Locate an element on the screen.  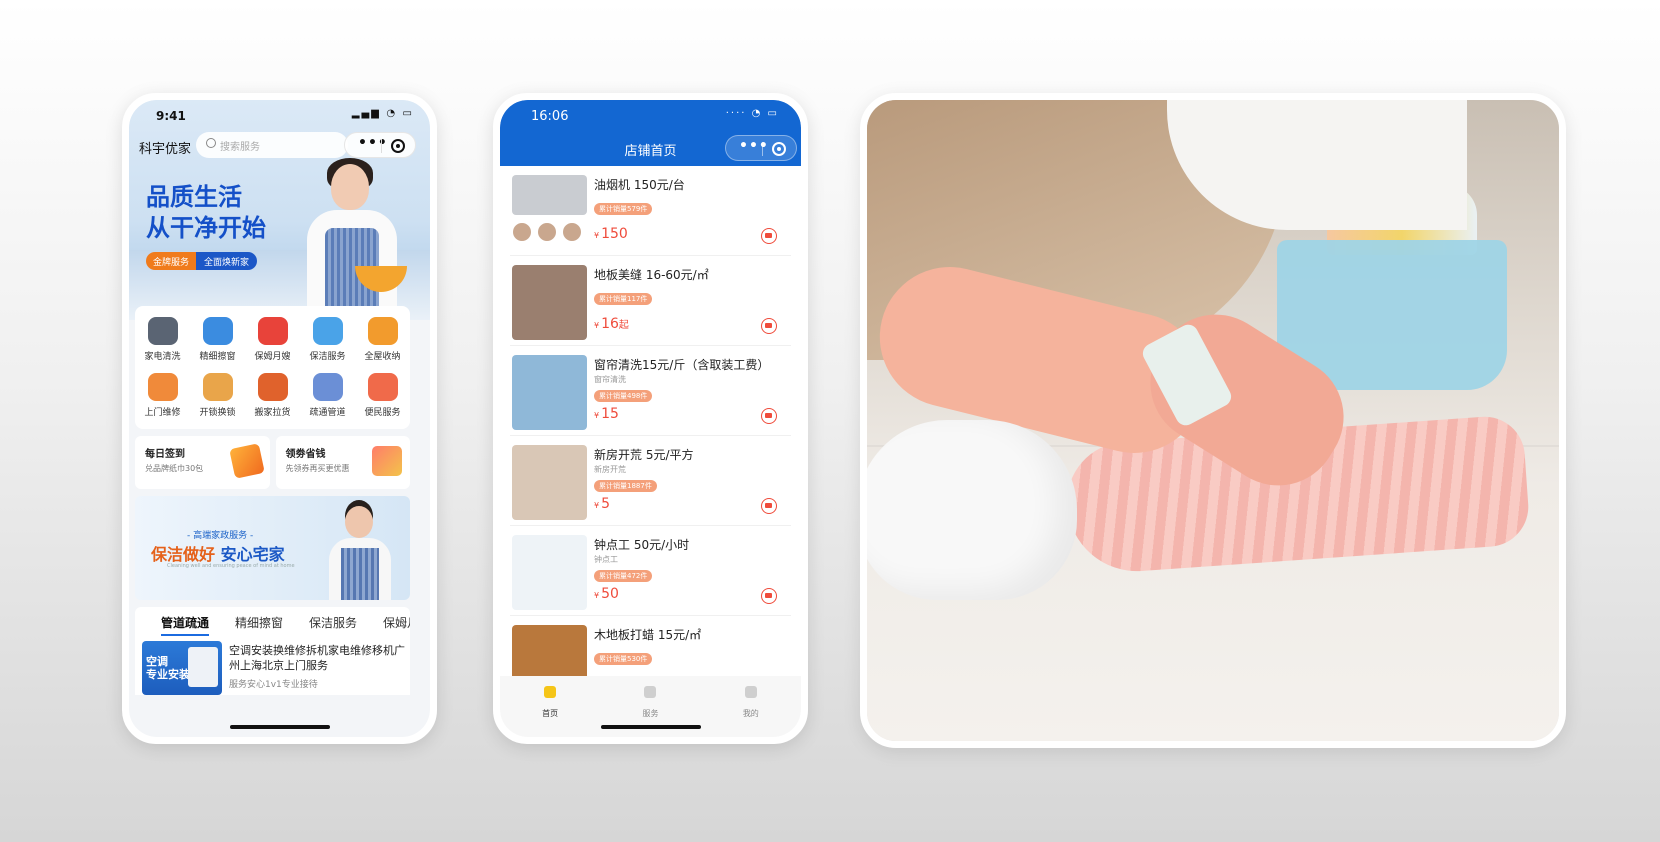
sales-badge: 累计销量530件 is located at coordinates (623, 659).